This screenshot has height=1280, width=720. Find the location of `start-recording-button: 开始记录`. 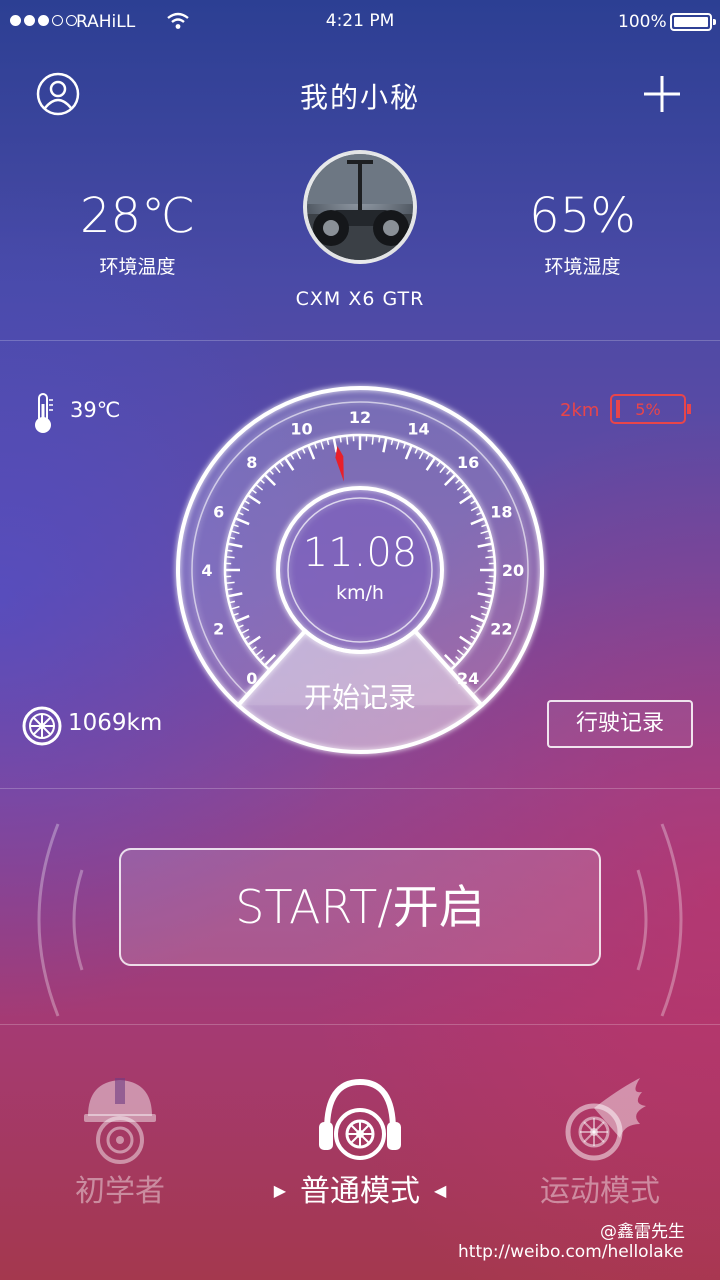

start-recording-button: 开始记录 is located at coordinates (360, 696).